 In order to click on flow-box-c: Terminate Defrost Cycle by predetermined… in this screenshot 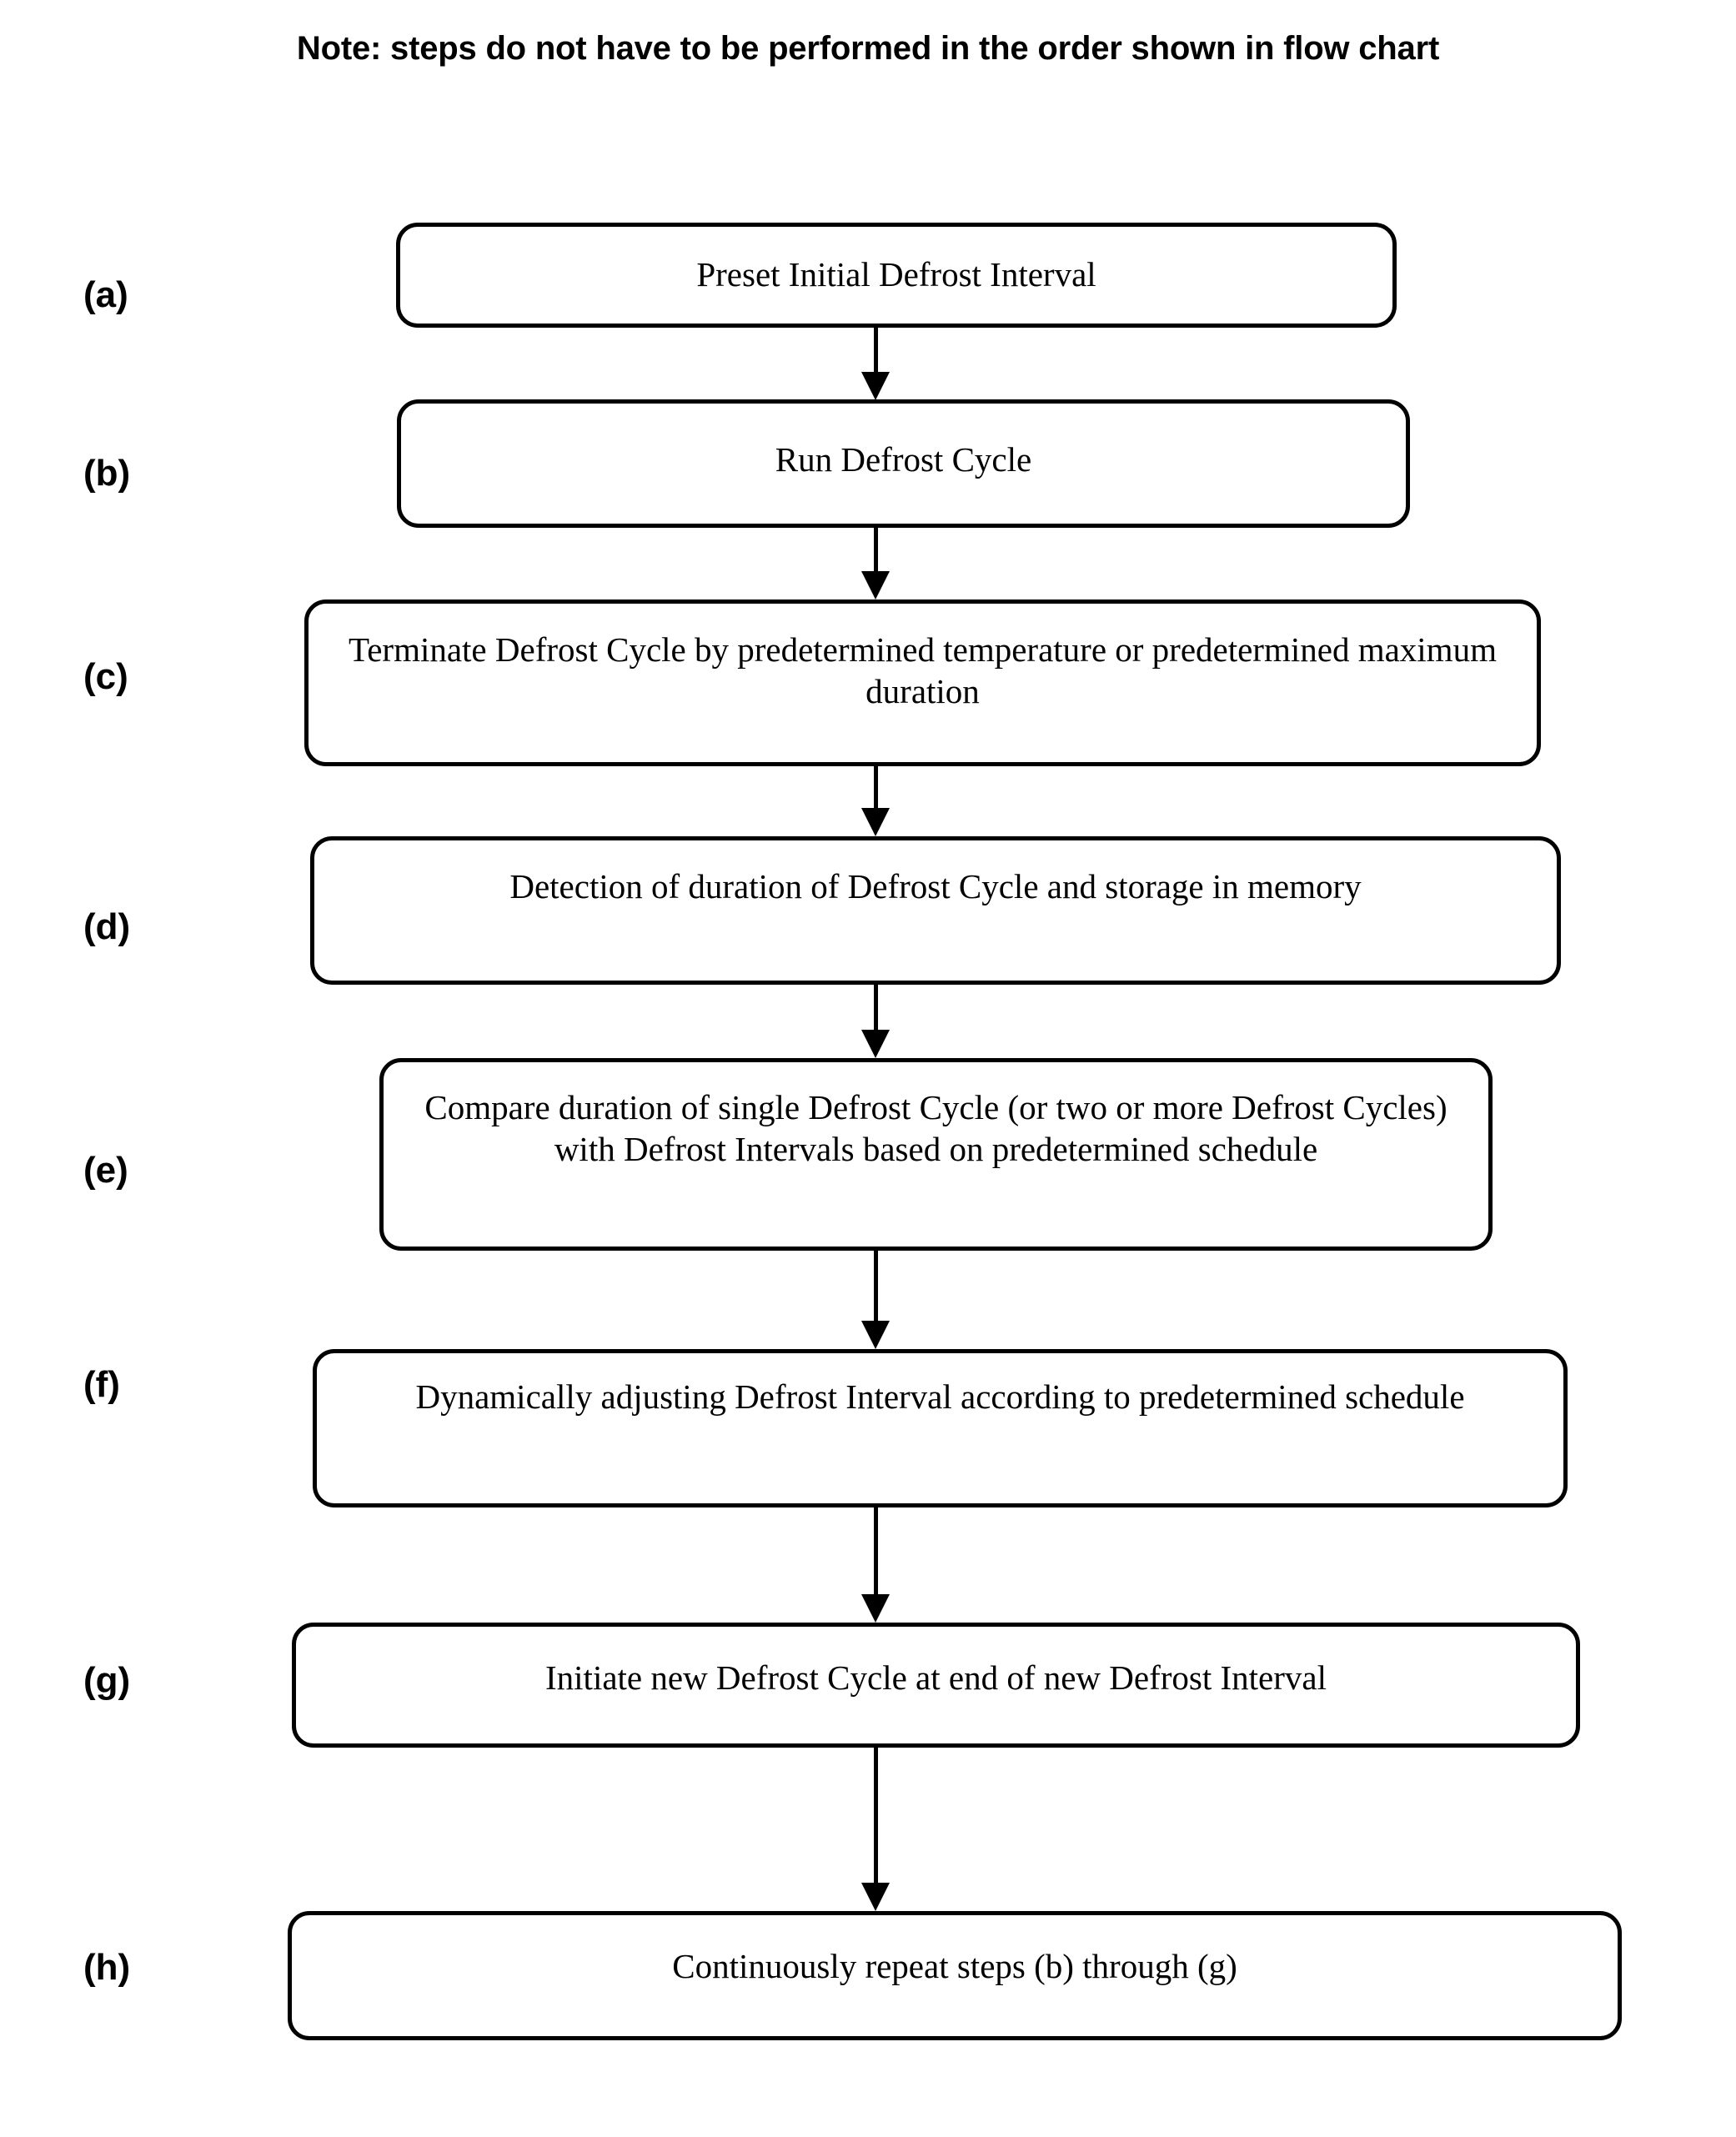, I will do `click(923, 682)`.